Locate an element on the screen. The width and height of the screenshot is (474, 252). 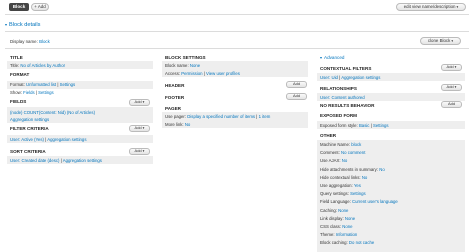
other-setting-row: Use AJAX: No is located at coordinates (333, 160).